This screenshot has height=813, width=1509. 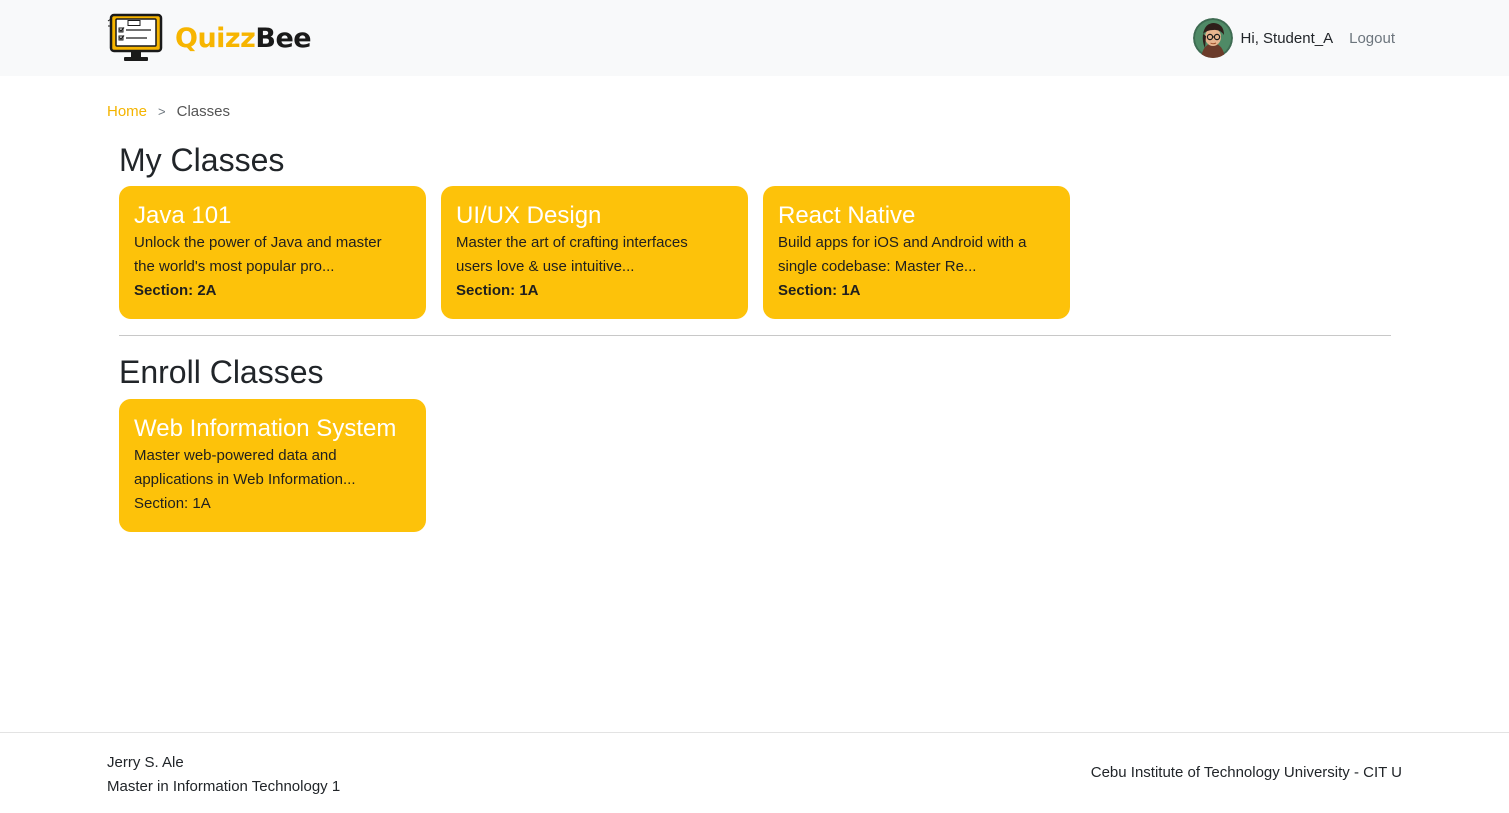 I want to click on footer-name: Jerry S. Ale, so click(x=145, y=762).